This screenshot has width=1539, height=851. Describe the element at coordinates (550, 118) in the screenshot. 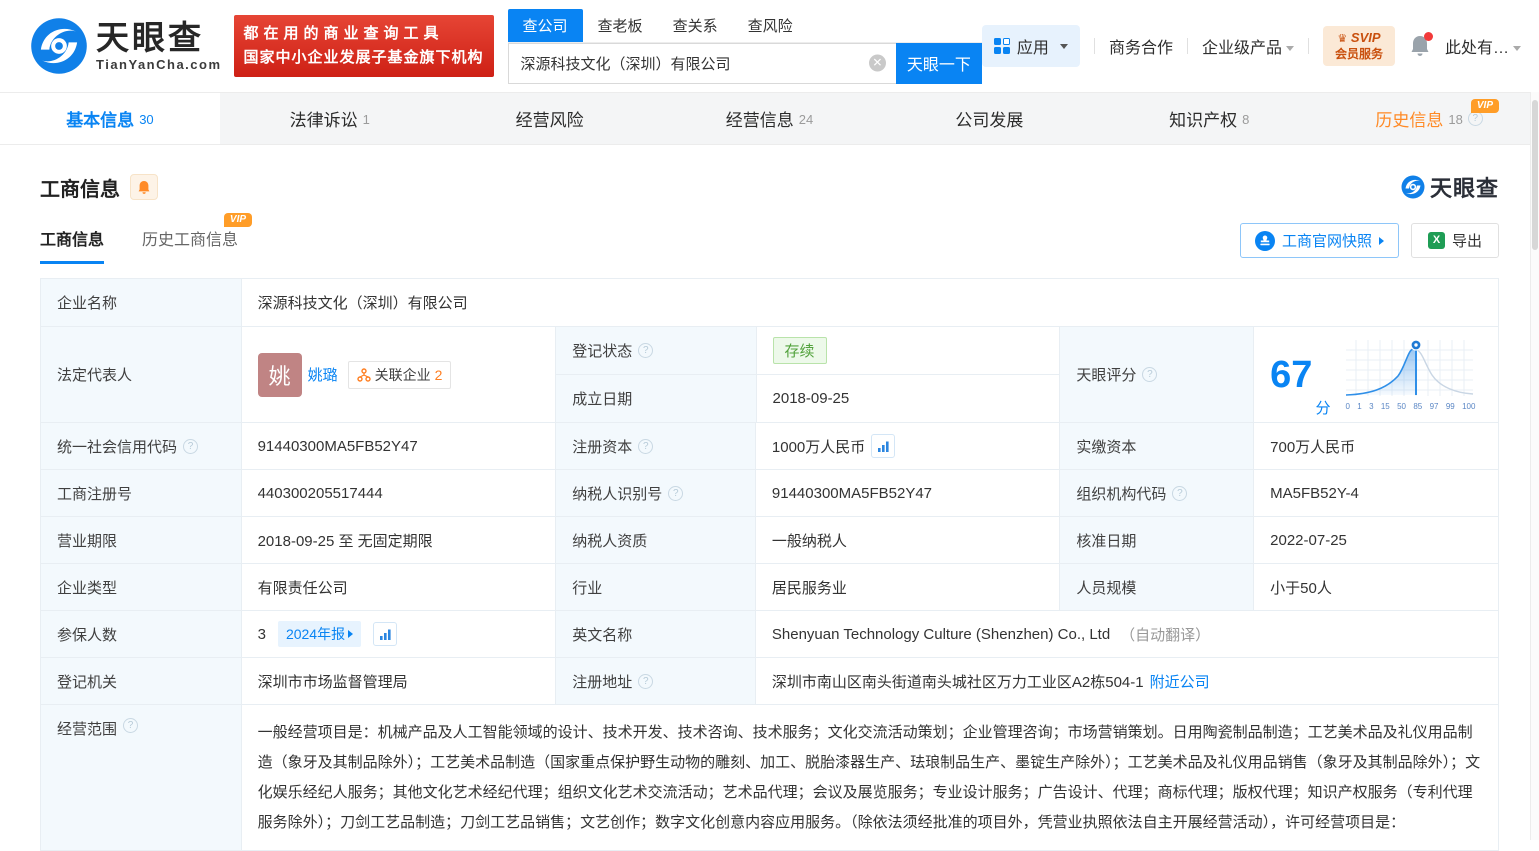

I see `tab-operating-risk: 经营风险` at that location.